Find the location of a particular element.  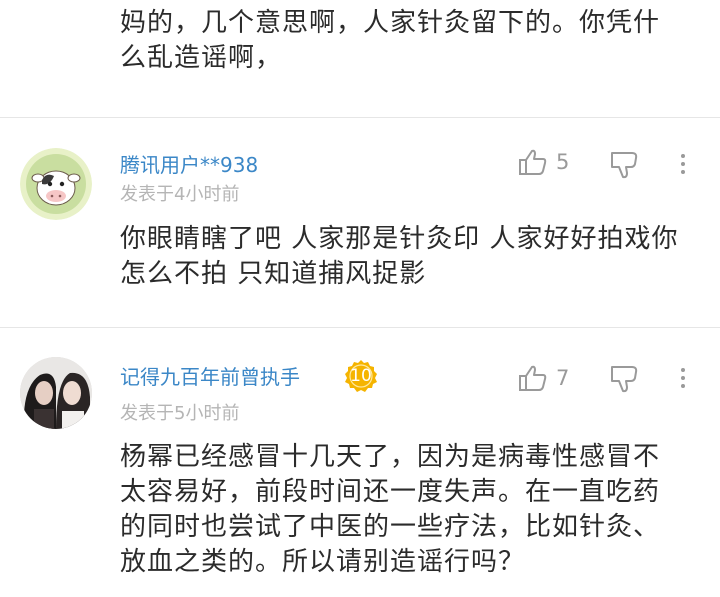

comment-time: 发表于4小时前 is located at coordinates (180, 194).